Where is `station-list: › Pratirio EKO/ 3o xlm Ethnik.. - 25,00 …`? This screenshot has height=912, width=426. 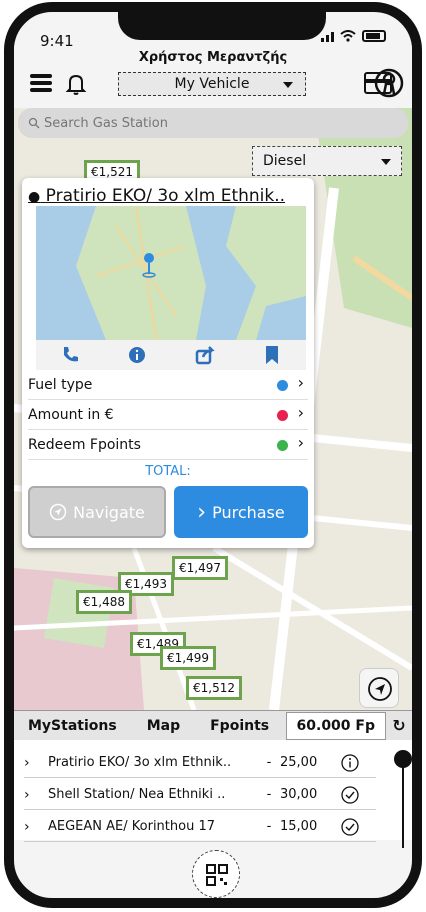
station-list: › Pratirio EKO/ 3o xlm Ethnik.. - 25,00 … is located at coordinates (213, 791).